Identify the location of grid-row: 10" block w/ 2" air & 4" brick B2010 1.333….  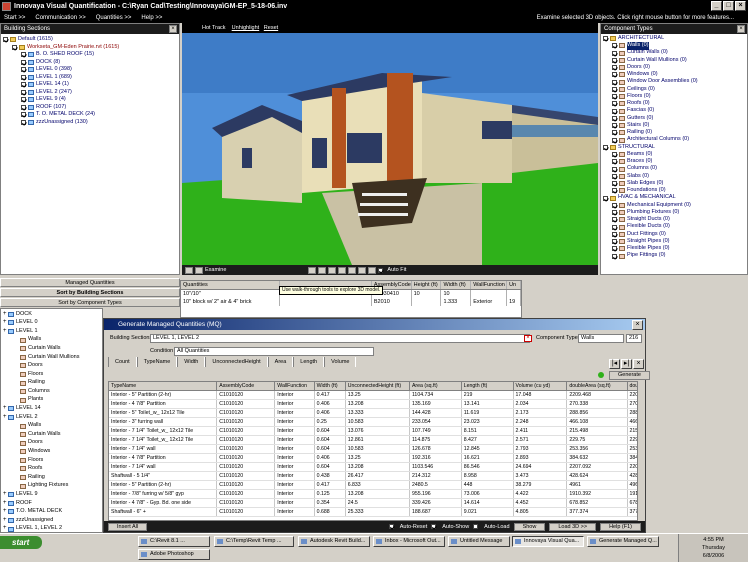
(351, 302).